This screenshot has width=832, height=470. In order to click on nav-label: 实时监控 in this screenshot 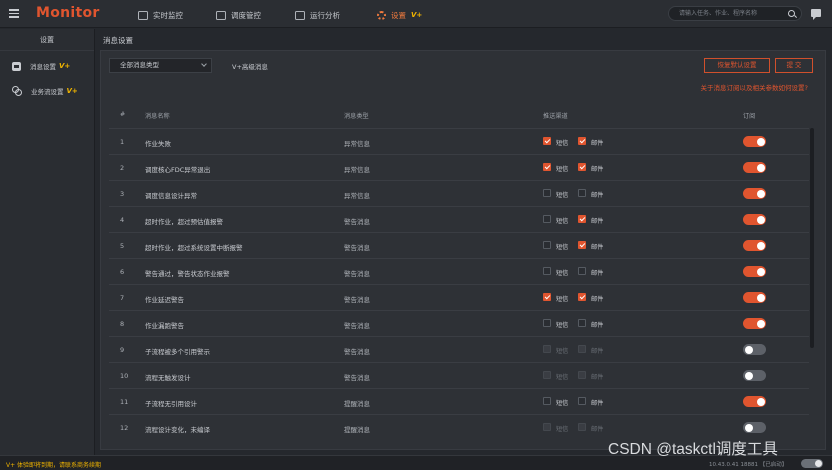, I will do `click(168, 15)`.